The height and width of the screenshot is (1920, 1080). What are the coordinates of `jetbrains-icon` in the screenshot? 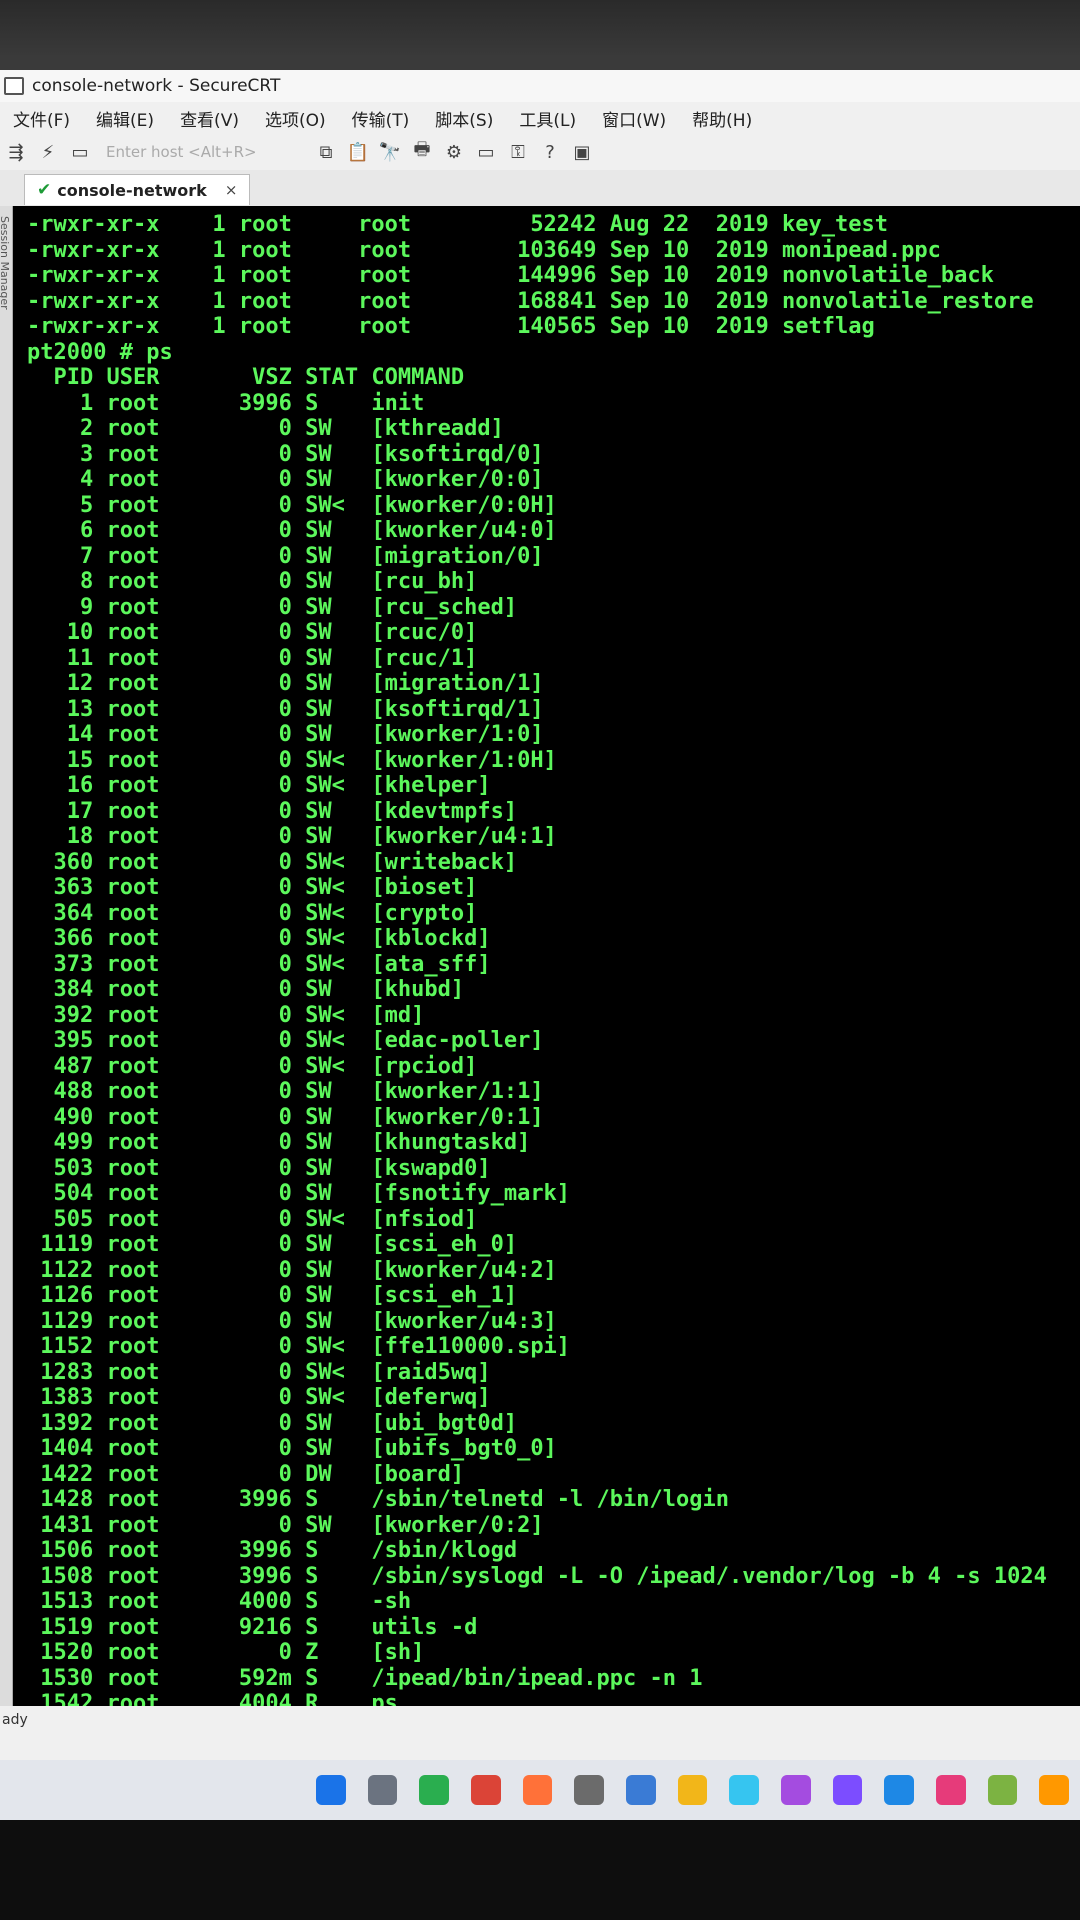 It's located at (951, 1790).